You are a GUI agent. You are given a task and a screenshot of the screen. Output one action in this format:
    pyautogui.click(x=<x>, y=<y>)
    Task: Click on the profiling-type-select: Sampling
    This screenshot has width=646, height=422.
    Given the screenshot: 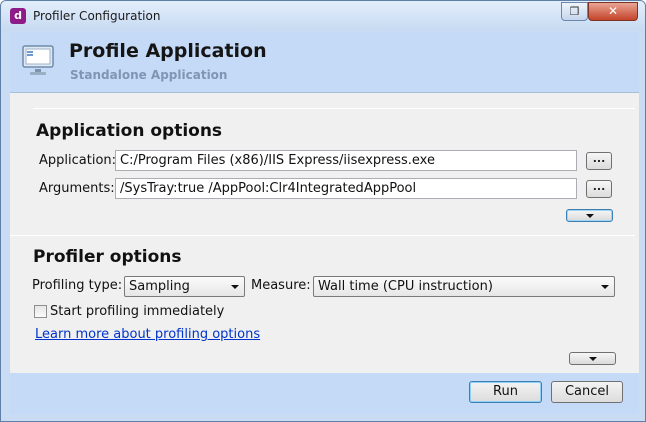 What is the action you would take?
    pyautogui.click(x=184, y=286)
    